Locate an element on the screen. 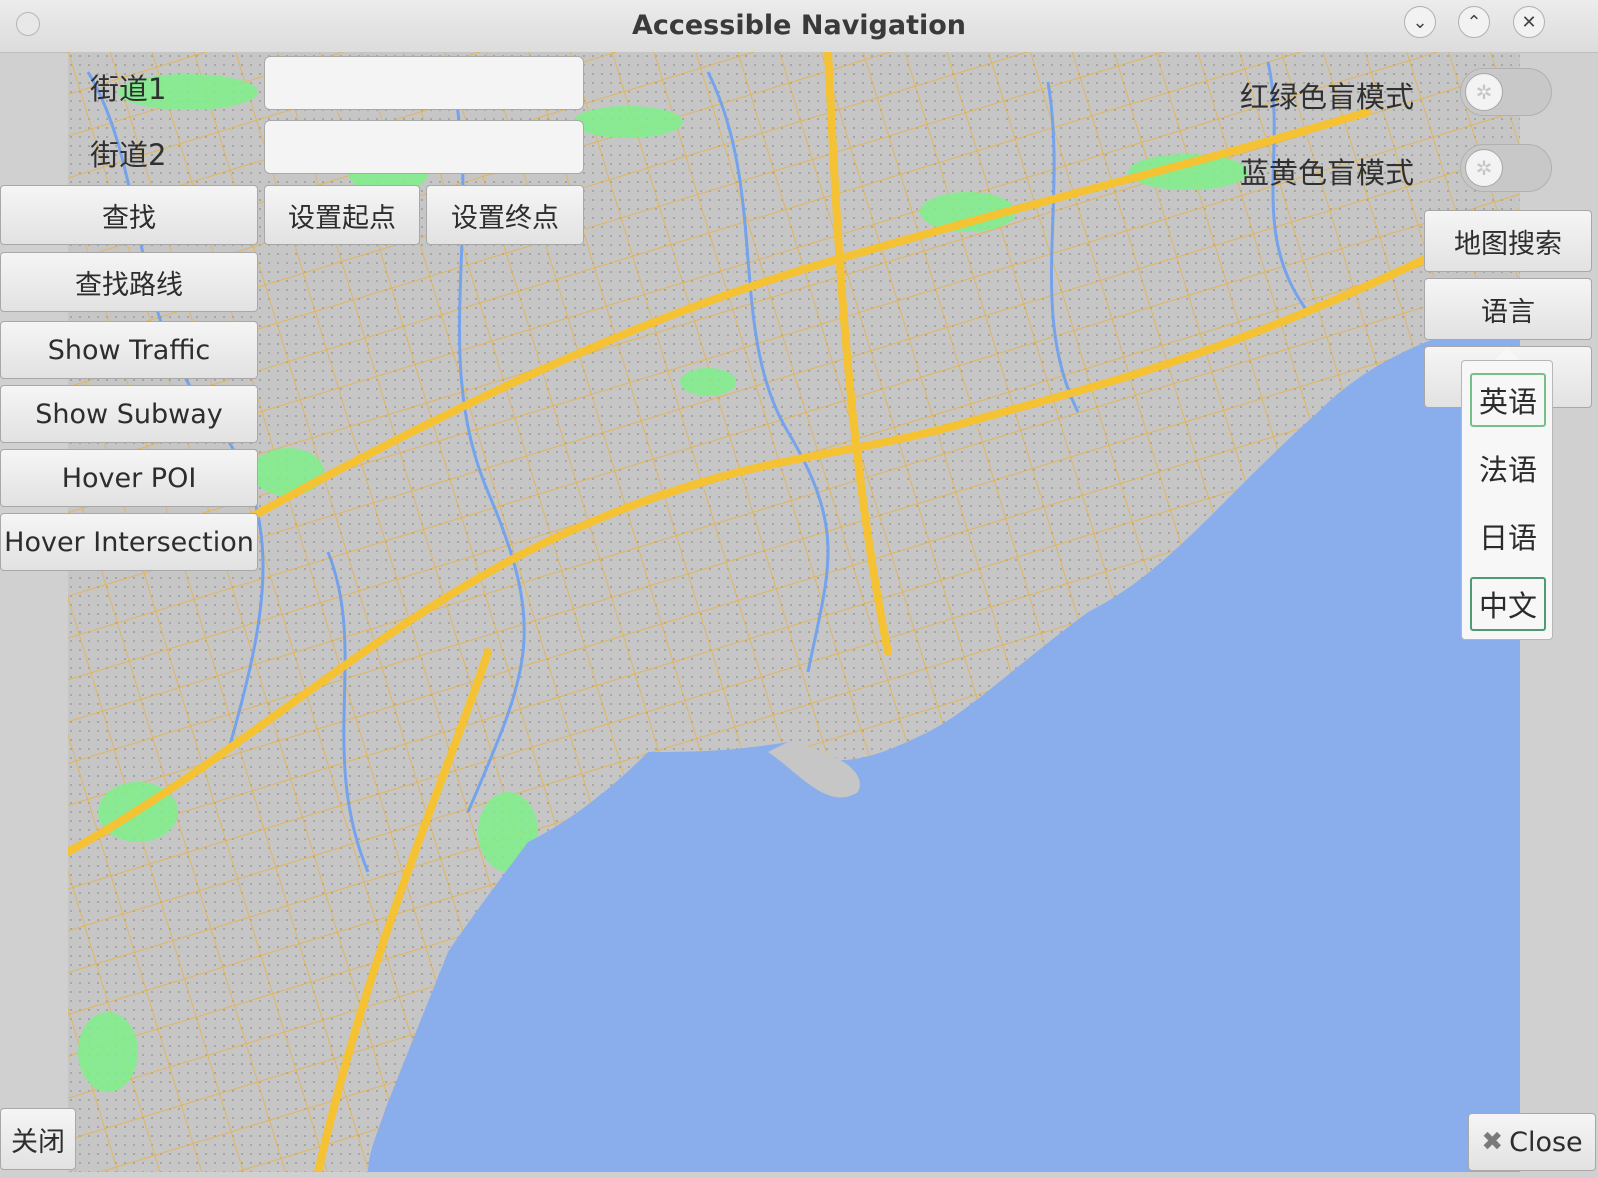 This screenshot has width=1598, height=1178. street1-label: 街道1 is located at coordinates (128, 89).